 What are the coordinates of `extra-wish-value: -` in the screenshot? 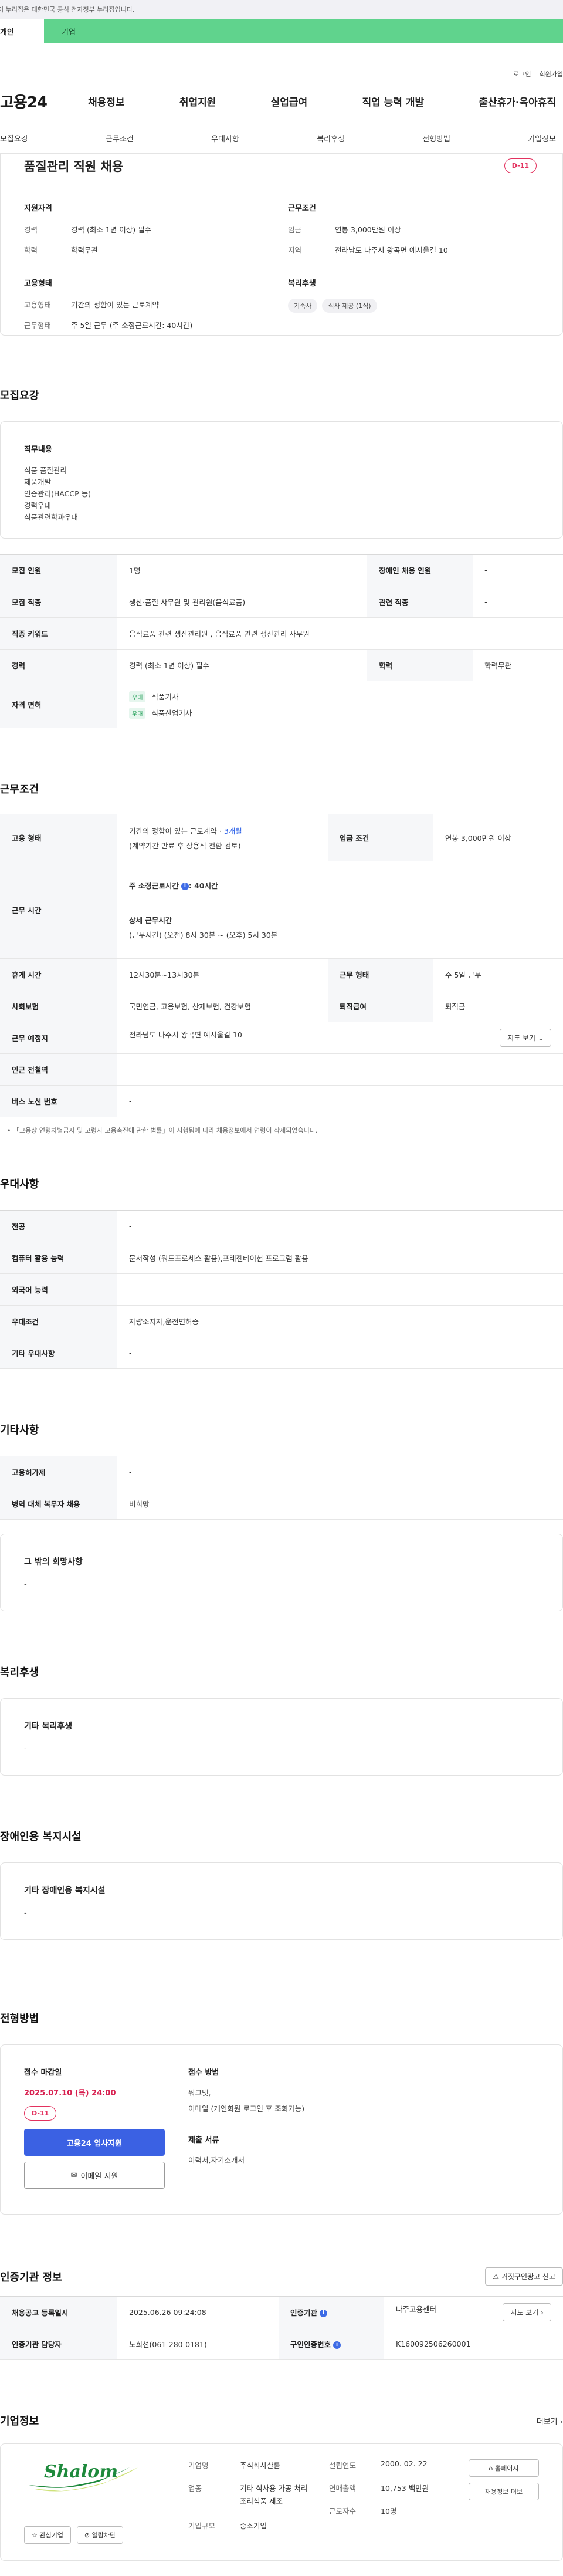 It's located at (25, 1584).